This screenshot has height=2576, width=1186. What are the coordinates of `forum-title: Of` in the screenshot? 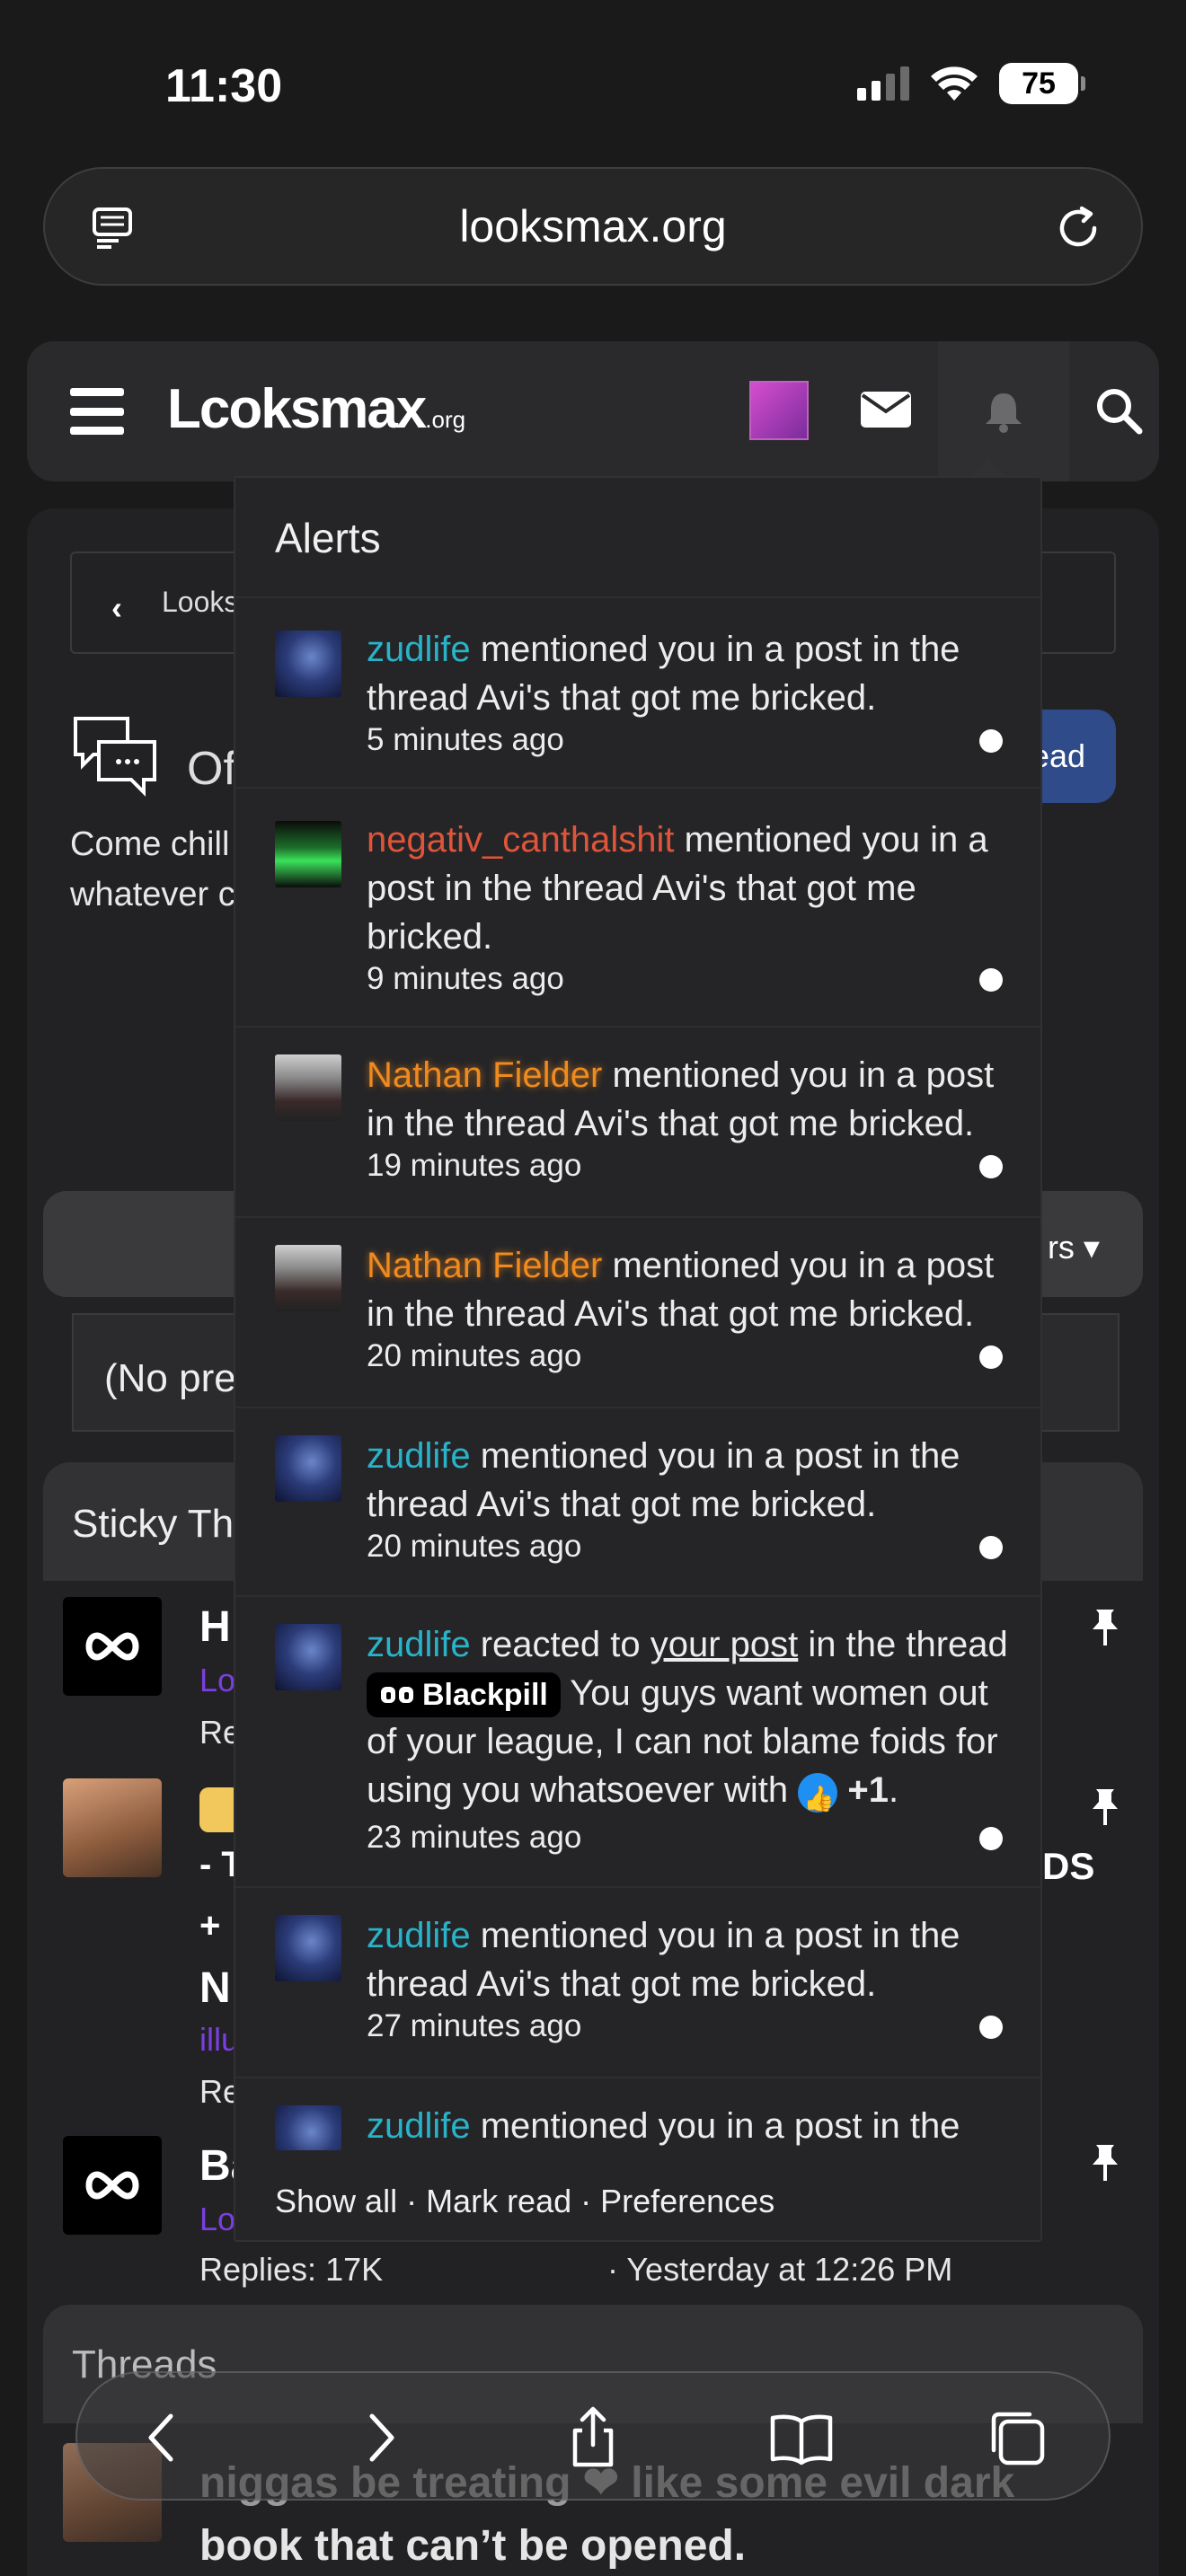 It's located at (211, 769).